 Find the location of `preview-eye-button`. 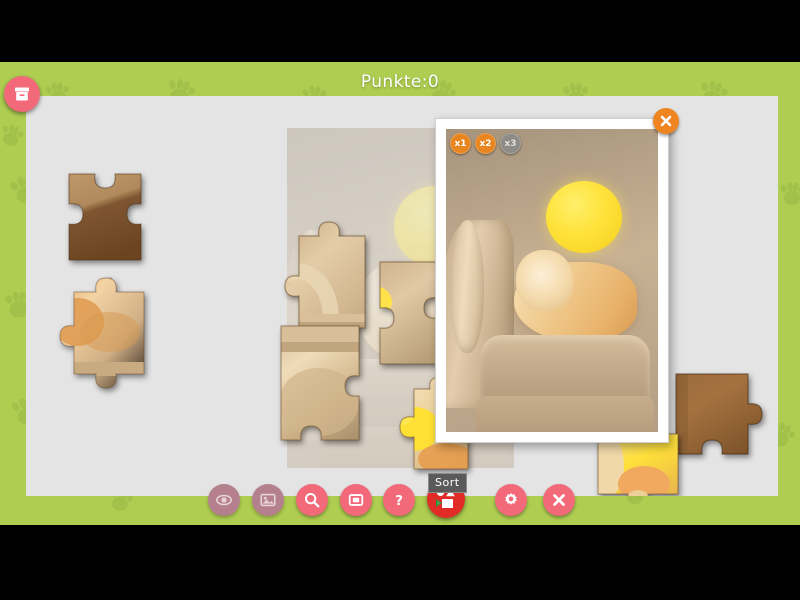

preview-eye-button is located at coordinates (224, 500).